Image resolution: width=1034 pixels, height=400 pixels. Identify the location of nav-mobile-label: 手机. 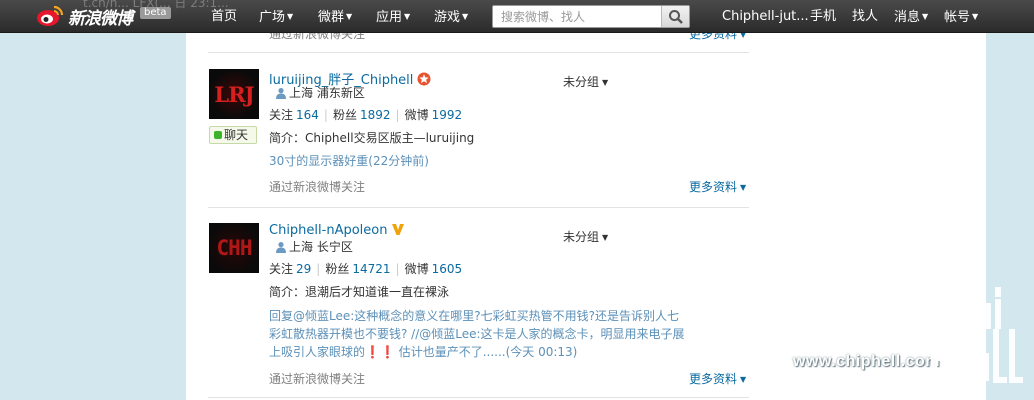
(823, 16).